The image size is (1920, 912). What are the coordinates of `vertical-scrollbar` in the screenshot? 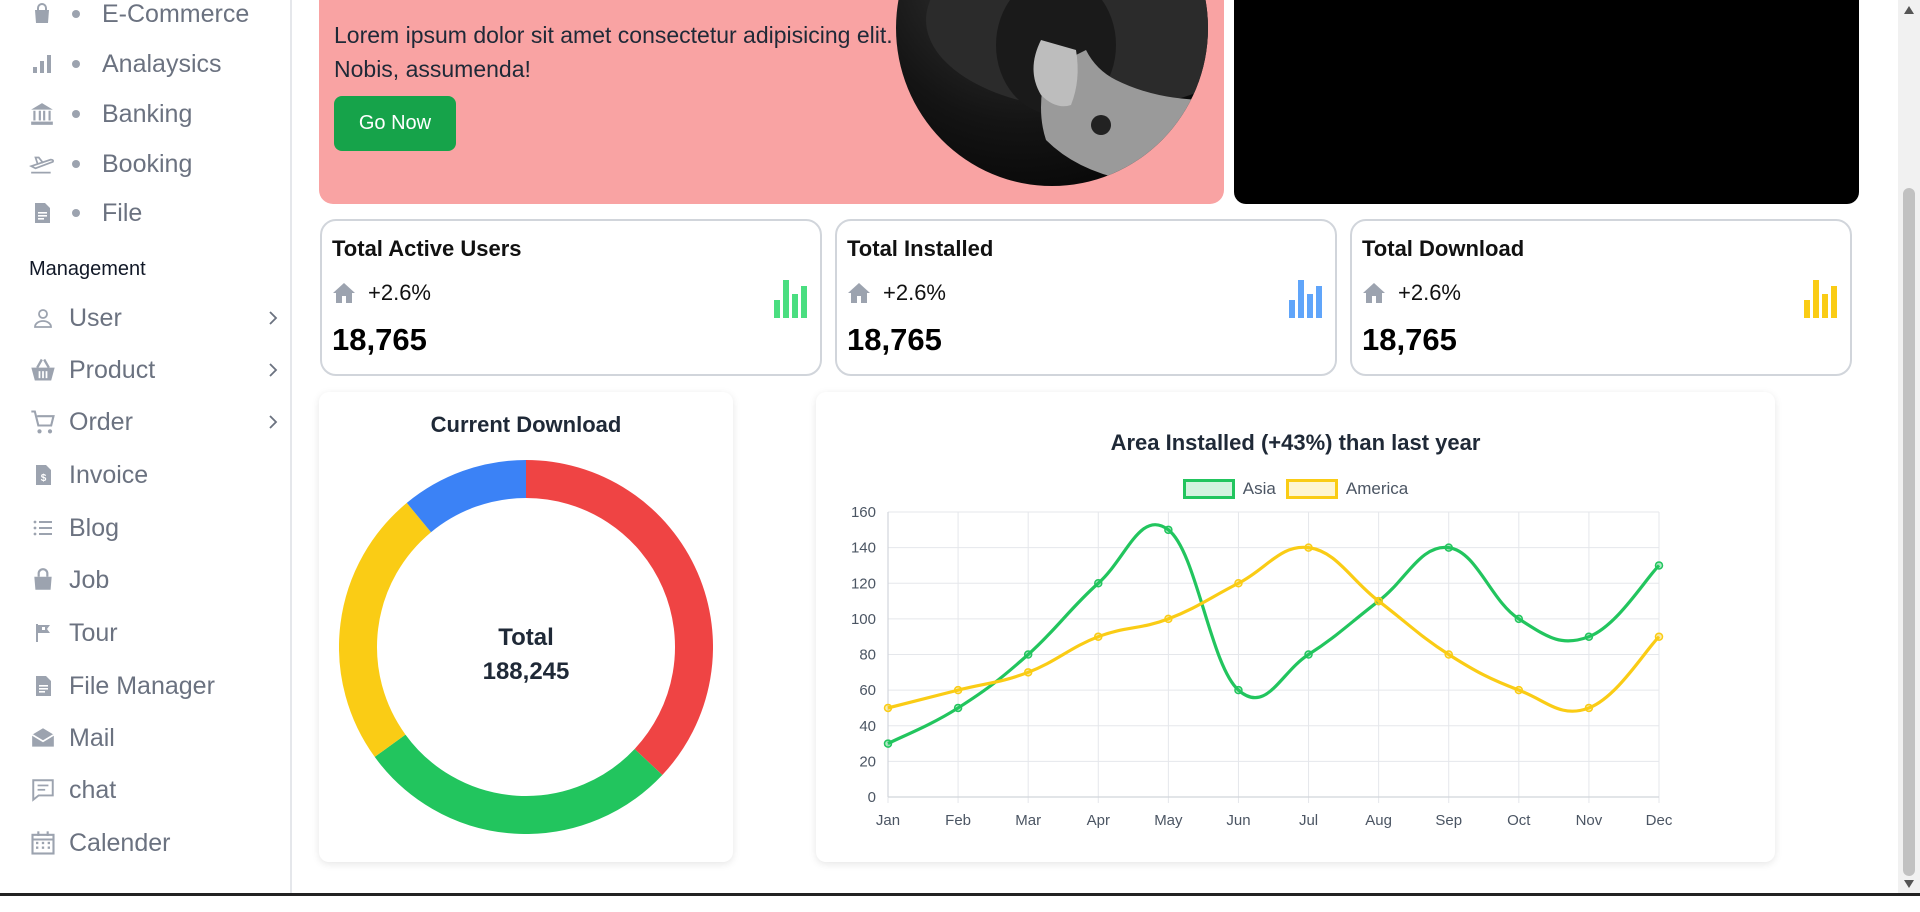 It's located at (1909, 446).